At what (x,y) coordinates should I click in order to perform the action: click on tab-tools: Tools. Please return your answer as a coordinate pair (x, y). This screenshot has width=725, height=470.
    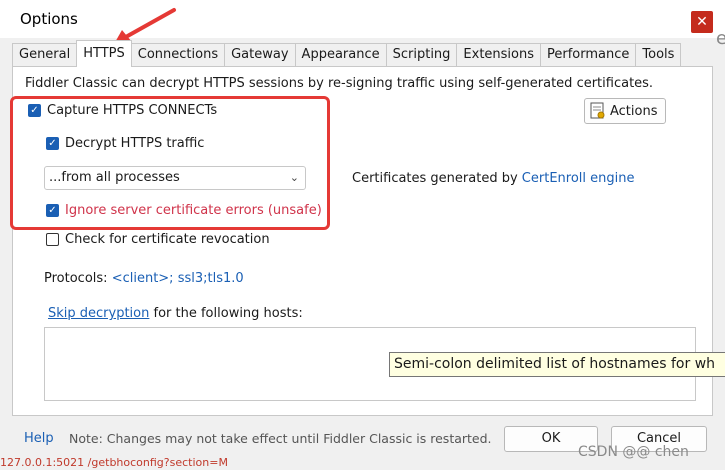
    Looking at the image, I should click on (658, 54).